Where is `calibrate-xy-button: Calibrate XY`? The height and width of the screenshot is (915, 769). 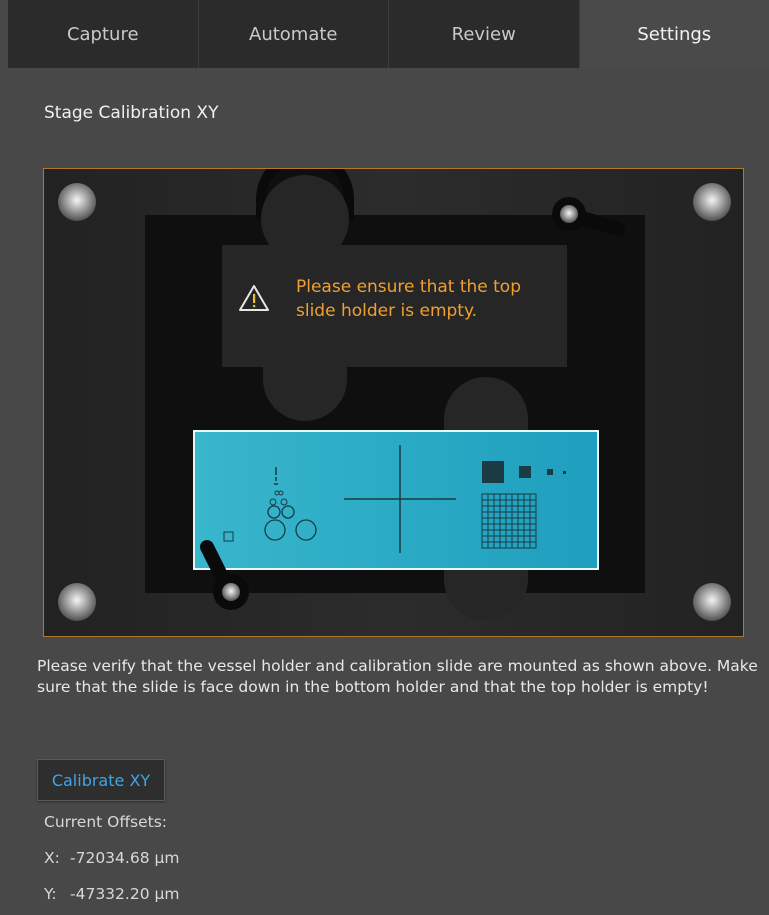
calibrate-xy-button: Calibrate XY is located at coordinates (101, 780).